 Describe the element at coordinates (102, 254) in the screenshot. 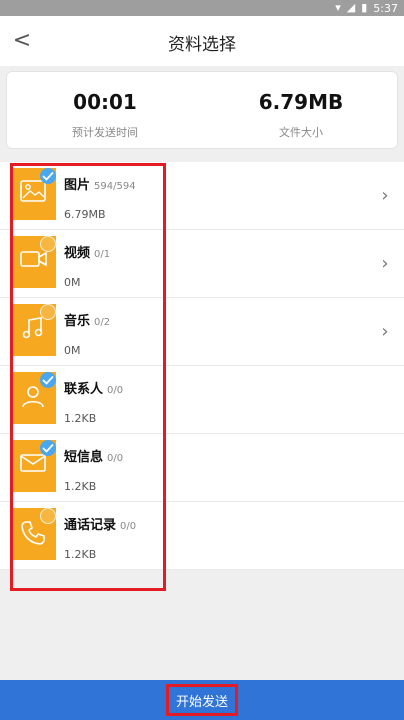

I see `item-count: 0/1` at that location.